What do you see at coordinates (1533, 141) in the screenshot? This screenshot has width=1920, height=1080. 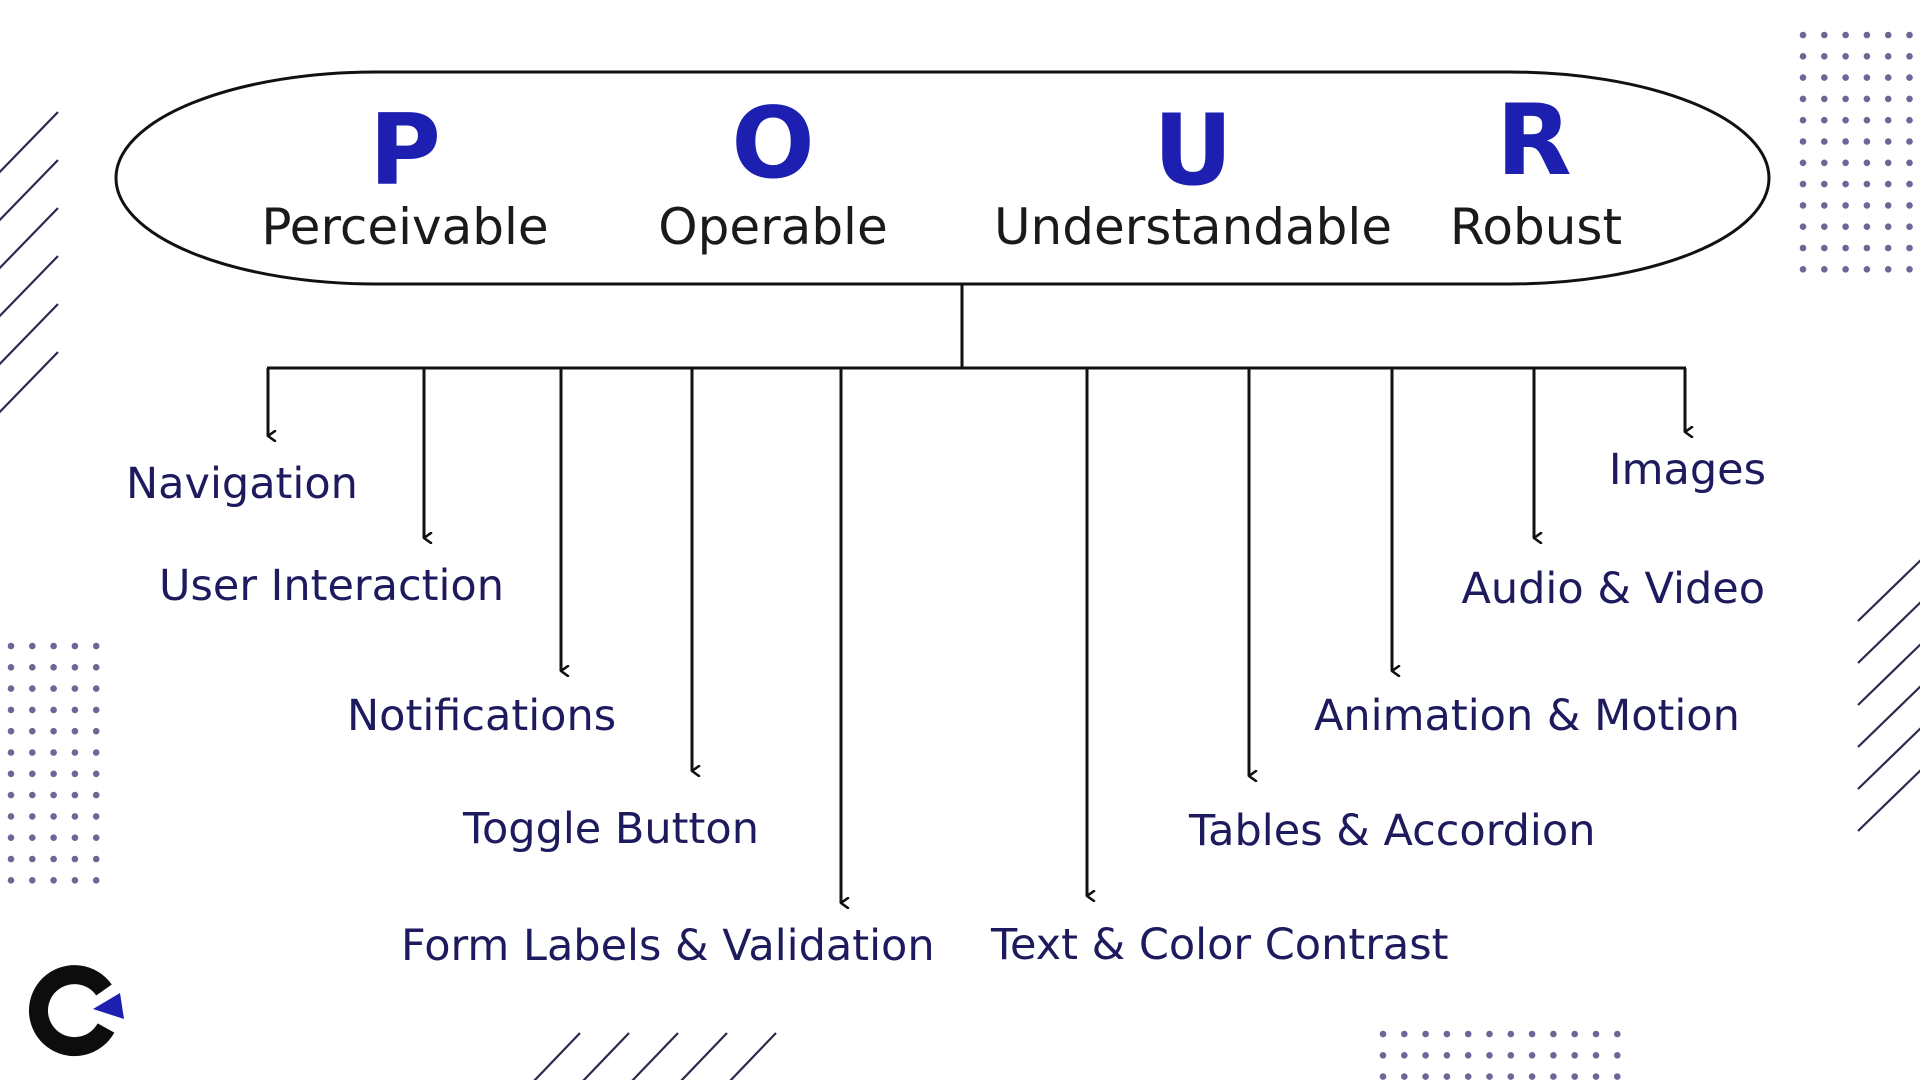 I see `principle-letter: R` at bounding box center [1533, 141].